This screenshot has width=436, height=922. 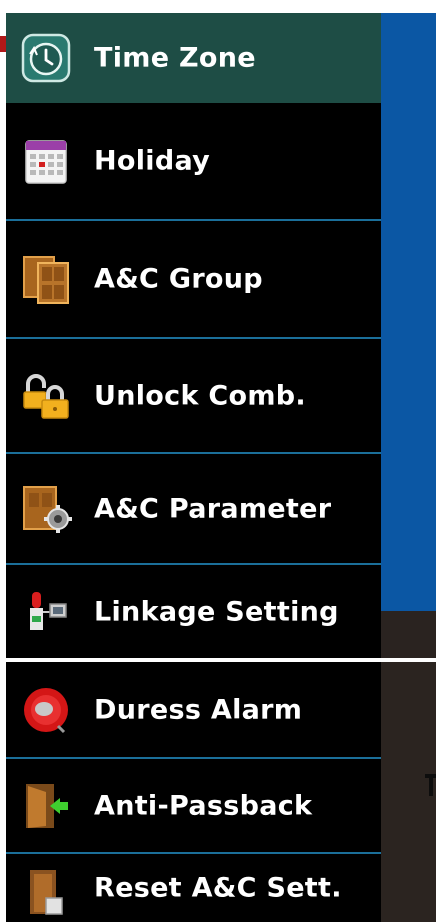 I want to click on menu-item-time-zone: Time Zone, so click(x=193, y=58).